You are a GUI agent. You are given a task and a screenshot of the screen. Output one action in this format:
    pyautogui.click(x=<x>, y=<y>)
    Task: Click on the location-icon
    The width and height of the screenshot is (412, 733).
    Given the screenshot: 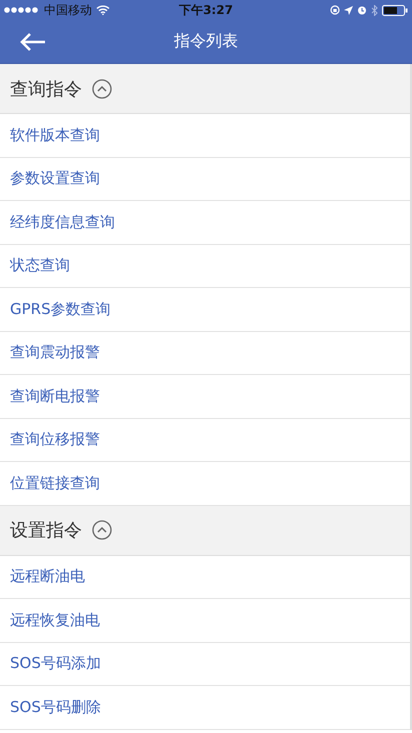 What is the action you would take?
    pyautogui.click(x=348, y=10)
    